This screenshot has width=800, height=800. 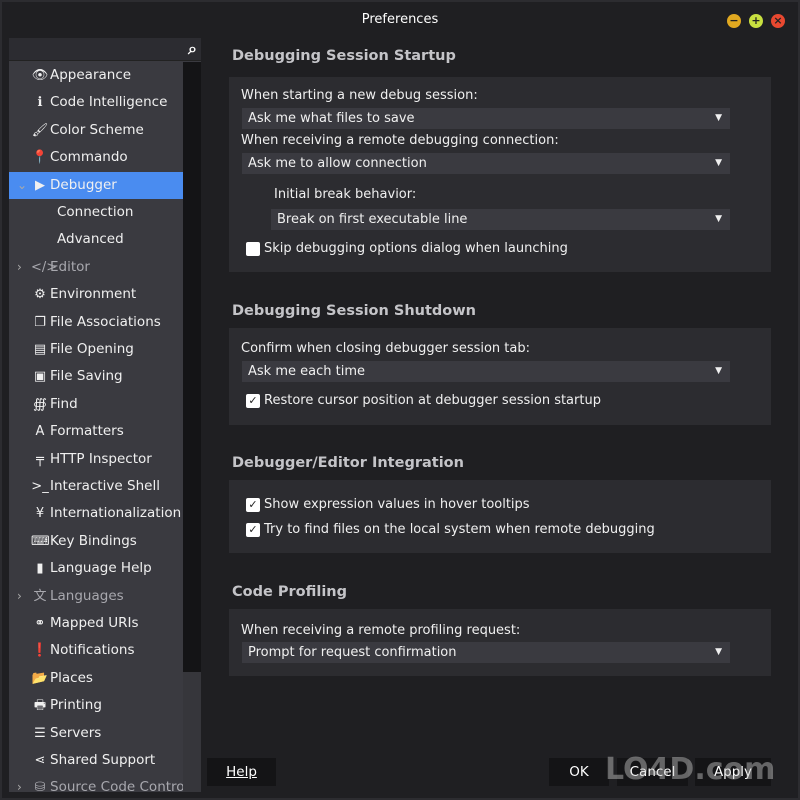 What do you see at coordinates (76, 705) in the screenshot?
I see `sidebar-item-label: Printing` at bounding box center [76, 705].